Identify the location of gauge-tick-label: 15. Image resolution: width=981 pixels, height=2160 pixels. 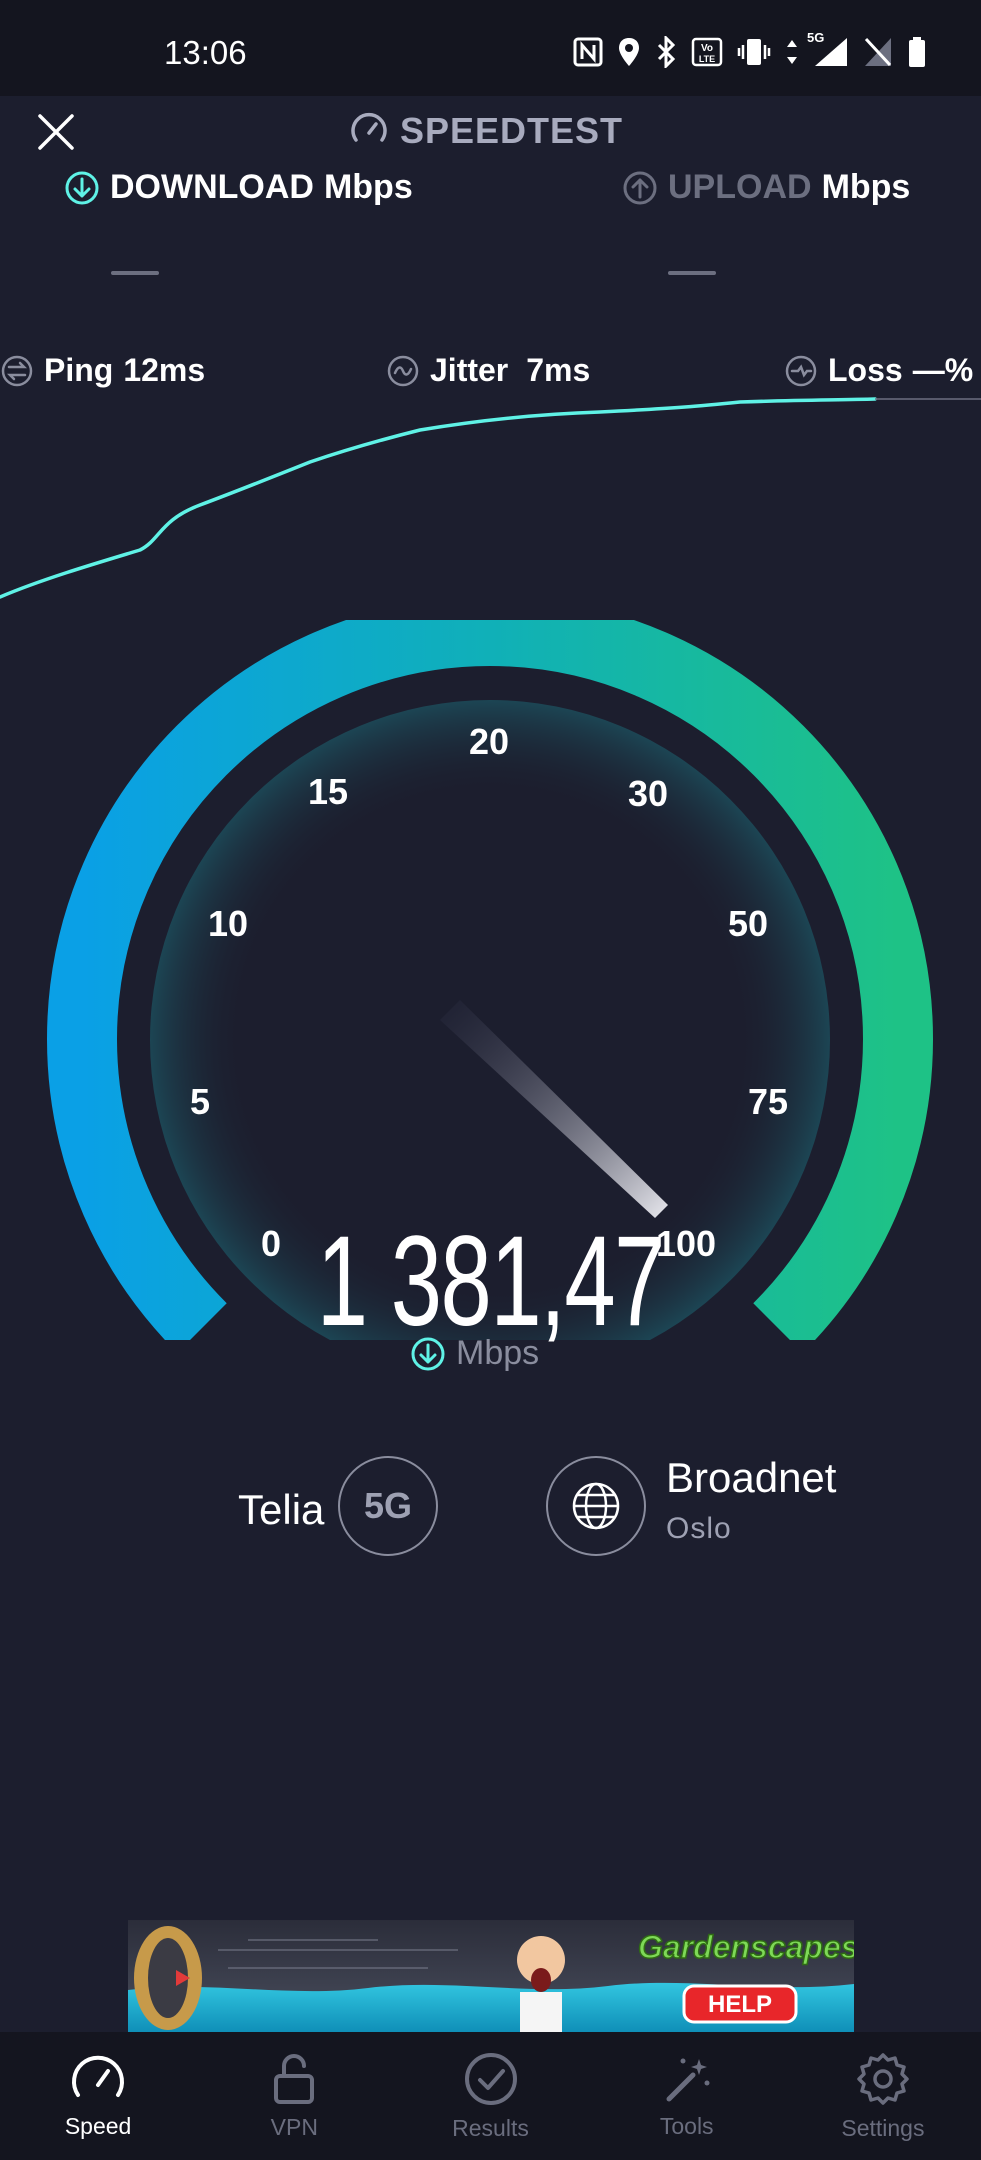
(328, 791).